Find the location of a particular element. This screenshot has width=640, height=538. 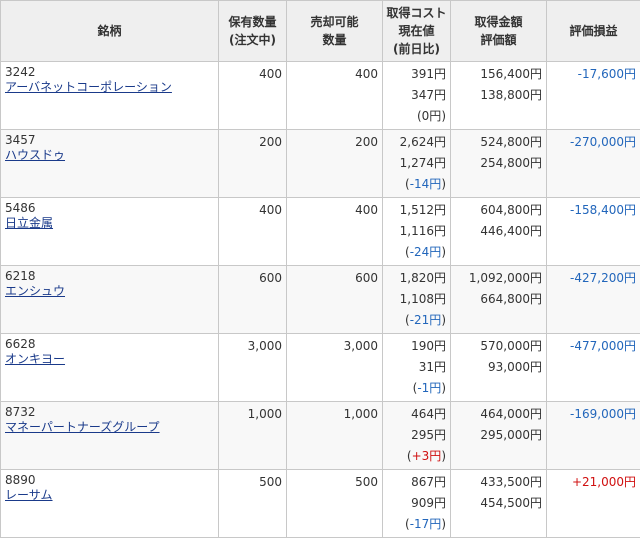

cost-cell: 1,820円 1,108円 (-21円) is located at coordinates (417, 300).